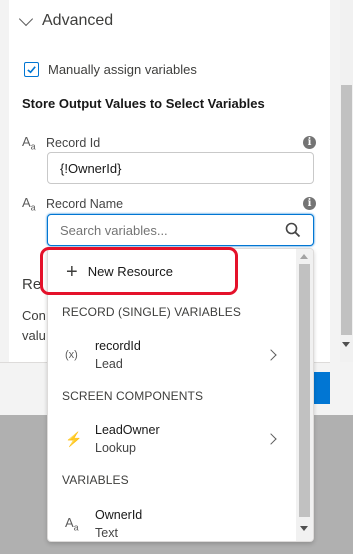 The image size is (353, 554). What do you see at coordinates (169, 143) in the screenshot?
I see `record-id-label-row: Aa Record Id i` at bounding box center [169, 143].